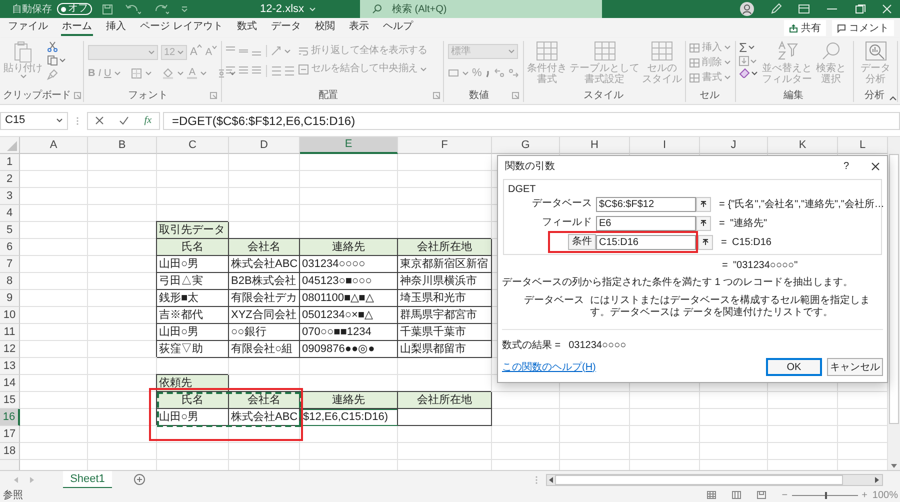  Describe the element at coordinates (286, 28) in the screenshot. I see `menu-tab: データ` at that location.